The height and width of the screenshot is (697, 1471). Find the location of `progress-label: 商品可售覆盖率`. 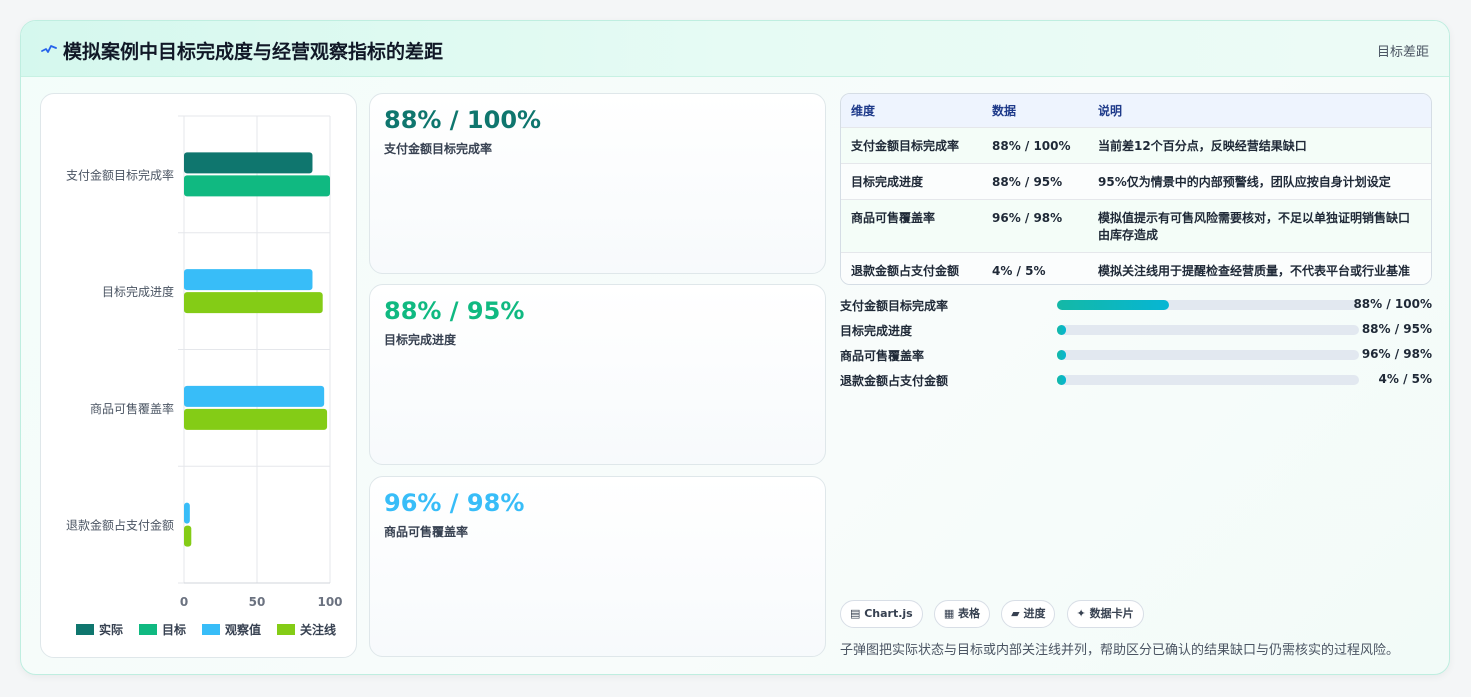

progress-label: 商品可售覆盖率 is located at coordinates (882, 356).